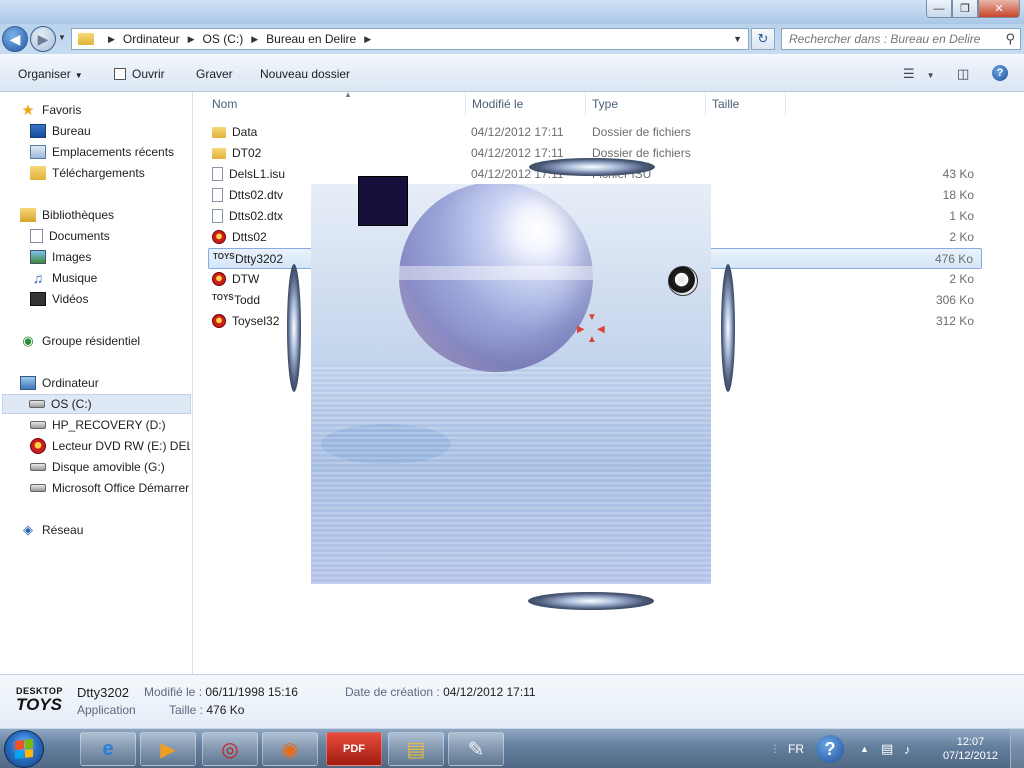 This screenshot has width=1024, height=768. I want to click on sort-arrow-icon: ▲, so click(348, 94).